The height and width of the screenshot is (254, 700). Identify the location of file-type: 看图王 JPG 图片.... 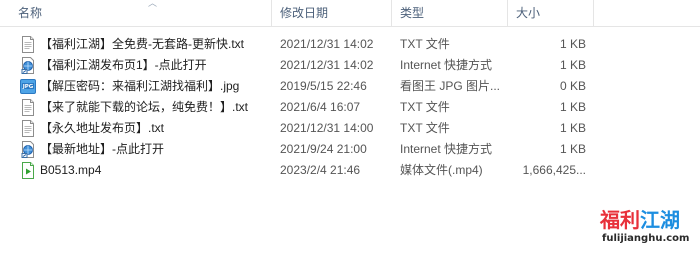
(450, 86).